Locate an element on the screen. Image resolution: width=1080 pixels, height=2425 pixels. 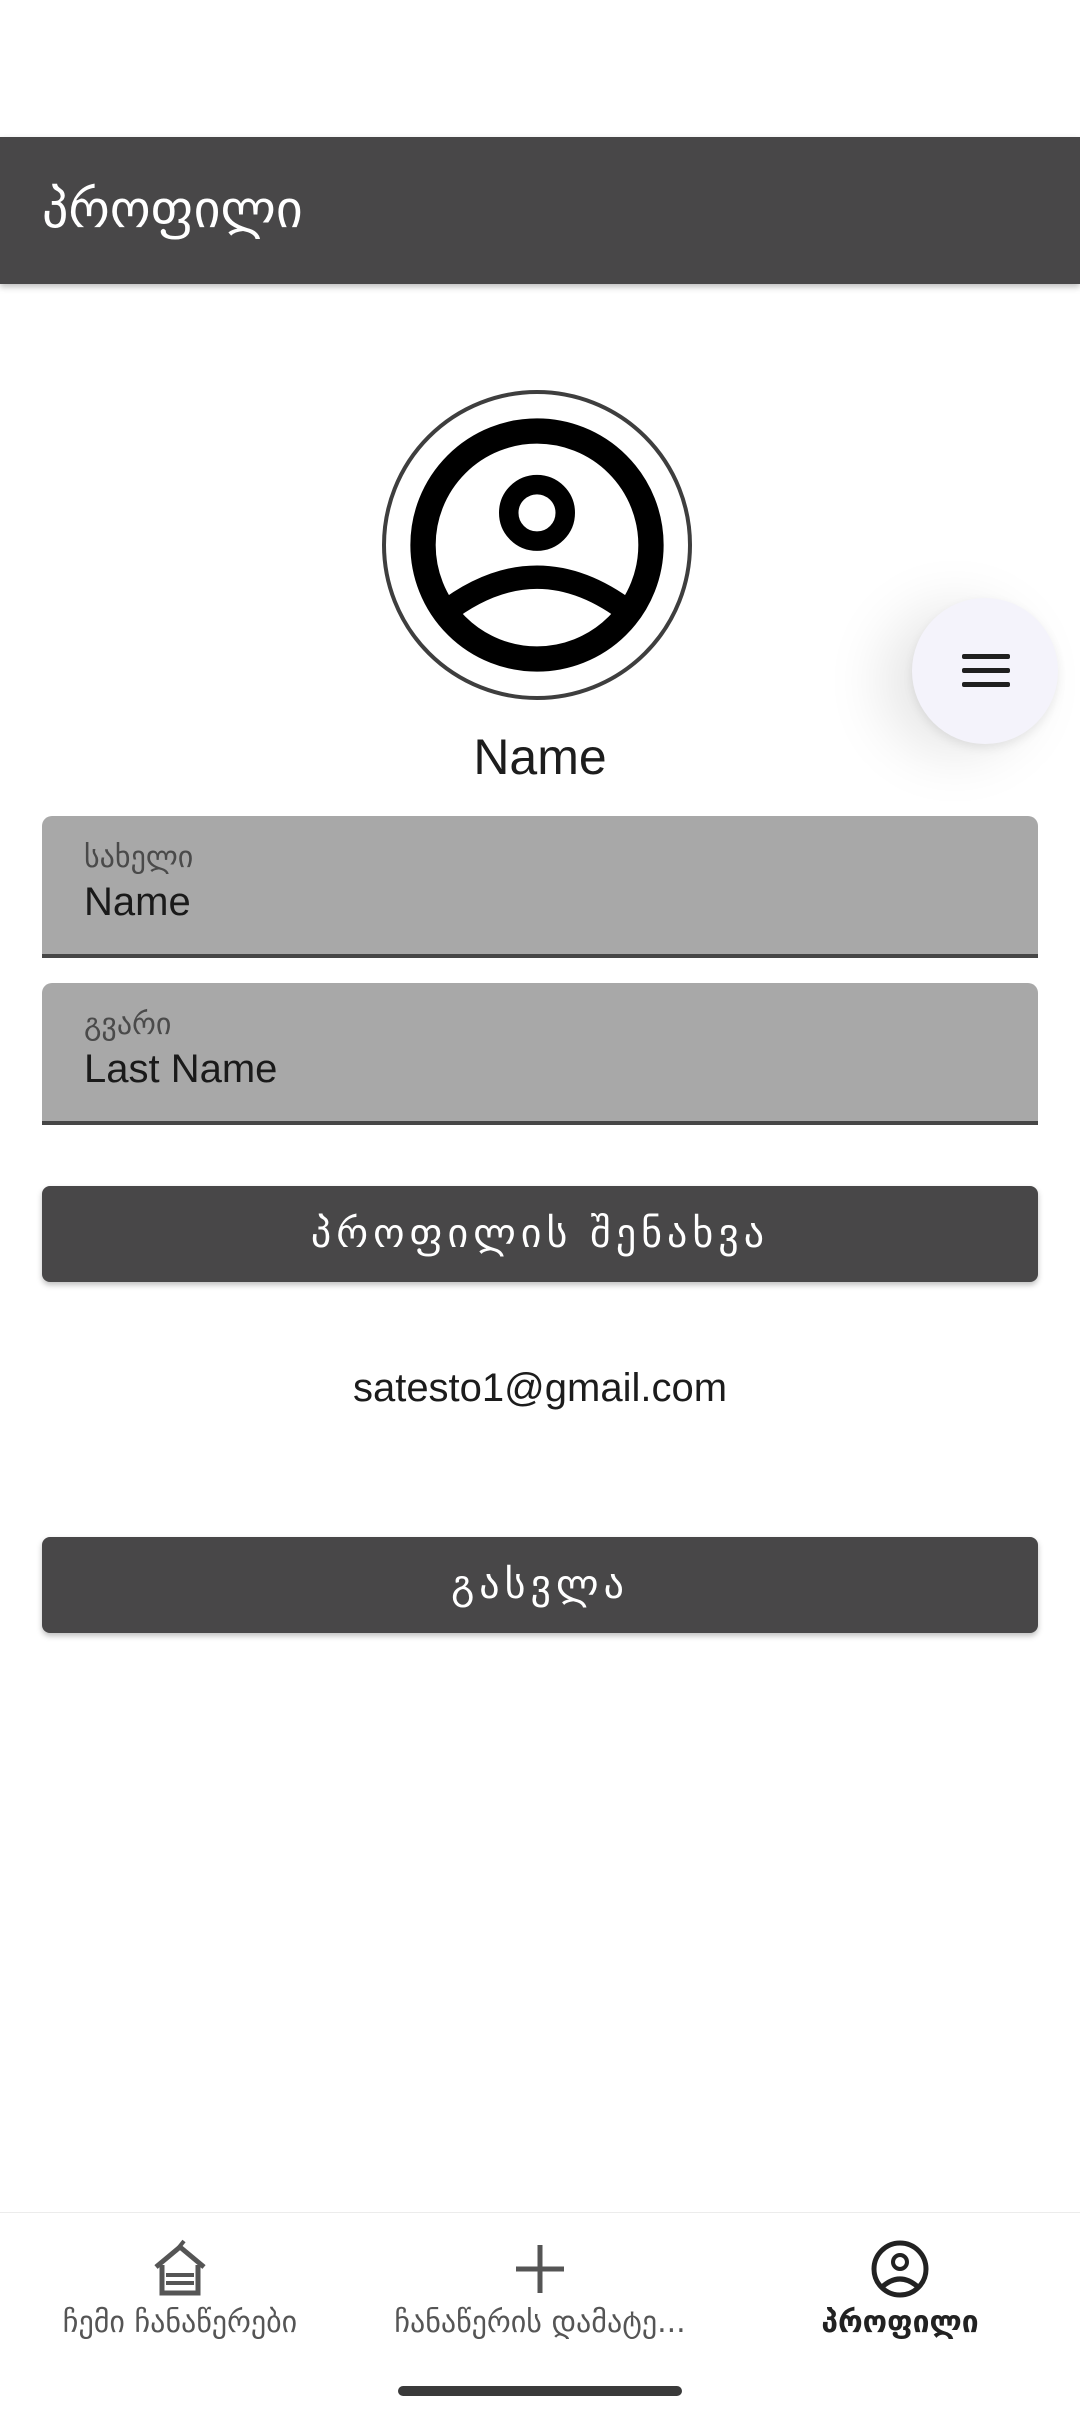
nav-item-profile: პროფილი is located at coordinates (900, 2293).